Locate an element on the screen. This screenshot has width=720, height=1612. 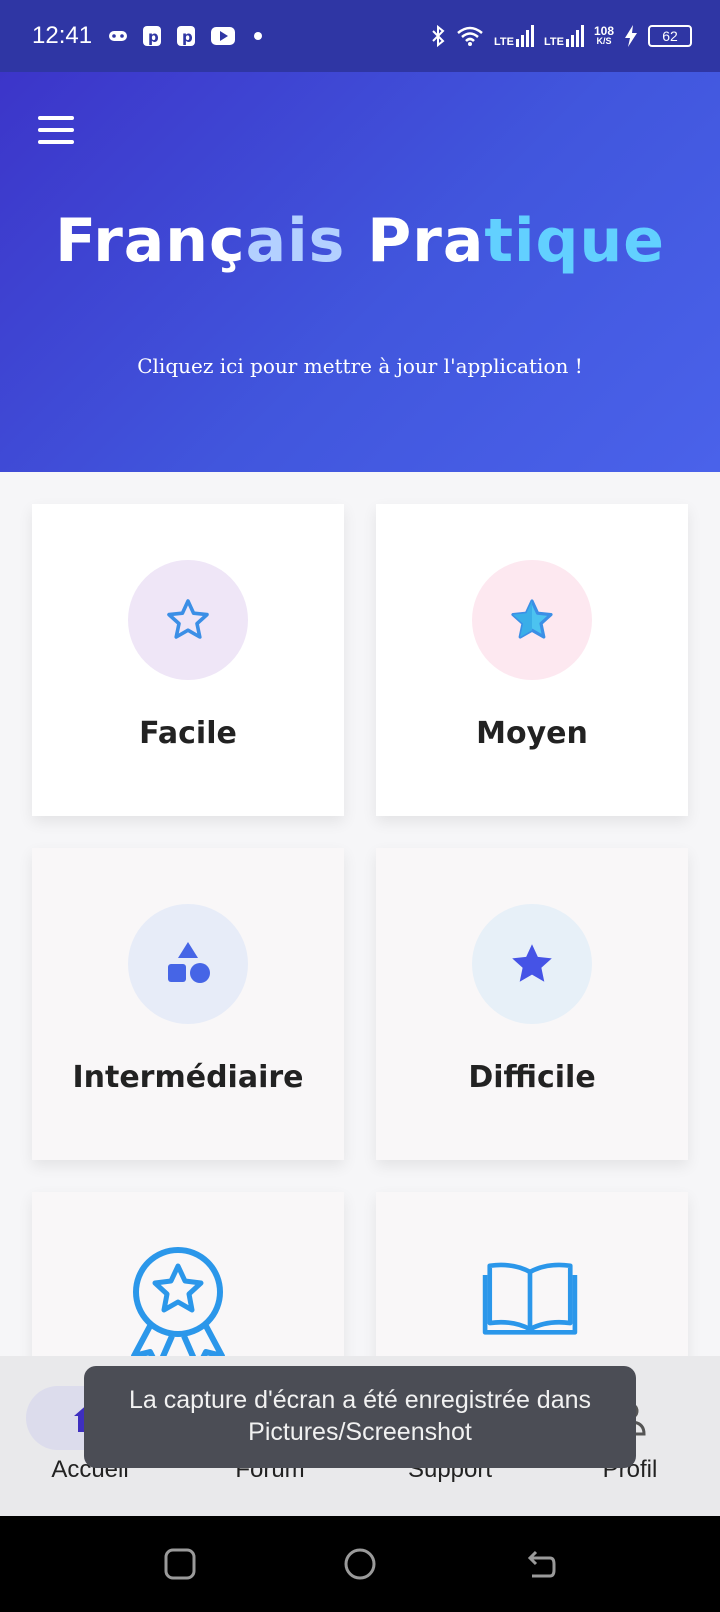
youtube-icon is located at coordinates (223, 36).